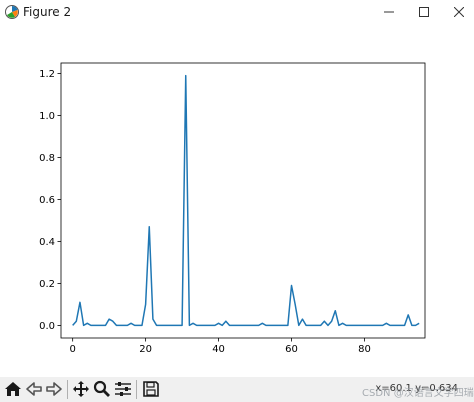 This screenshot has height=402, width=474. I want to click on x-tick-label: 80, so click(364, 349).